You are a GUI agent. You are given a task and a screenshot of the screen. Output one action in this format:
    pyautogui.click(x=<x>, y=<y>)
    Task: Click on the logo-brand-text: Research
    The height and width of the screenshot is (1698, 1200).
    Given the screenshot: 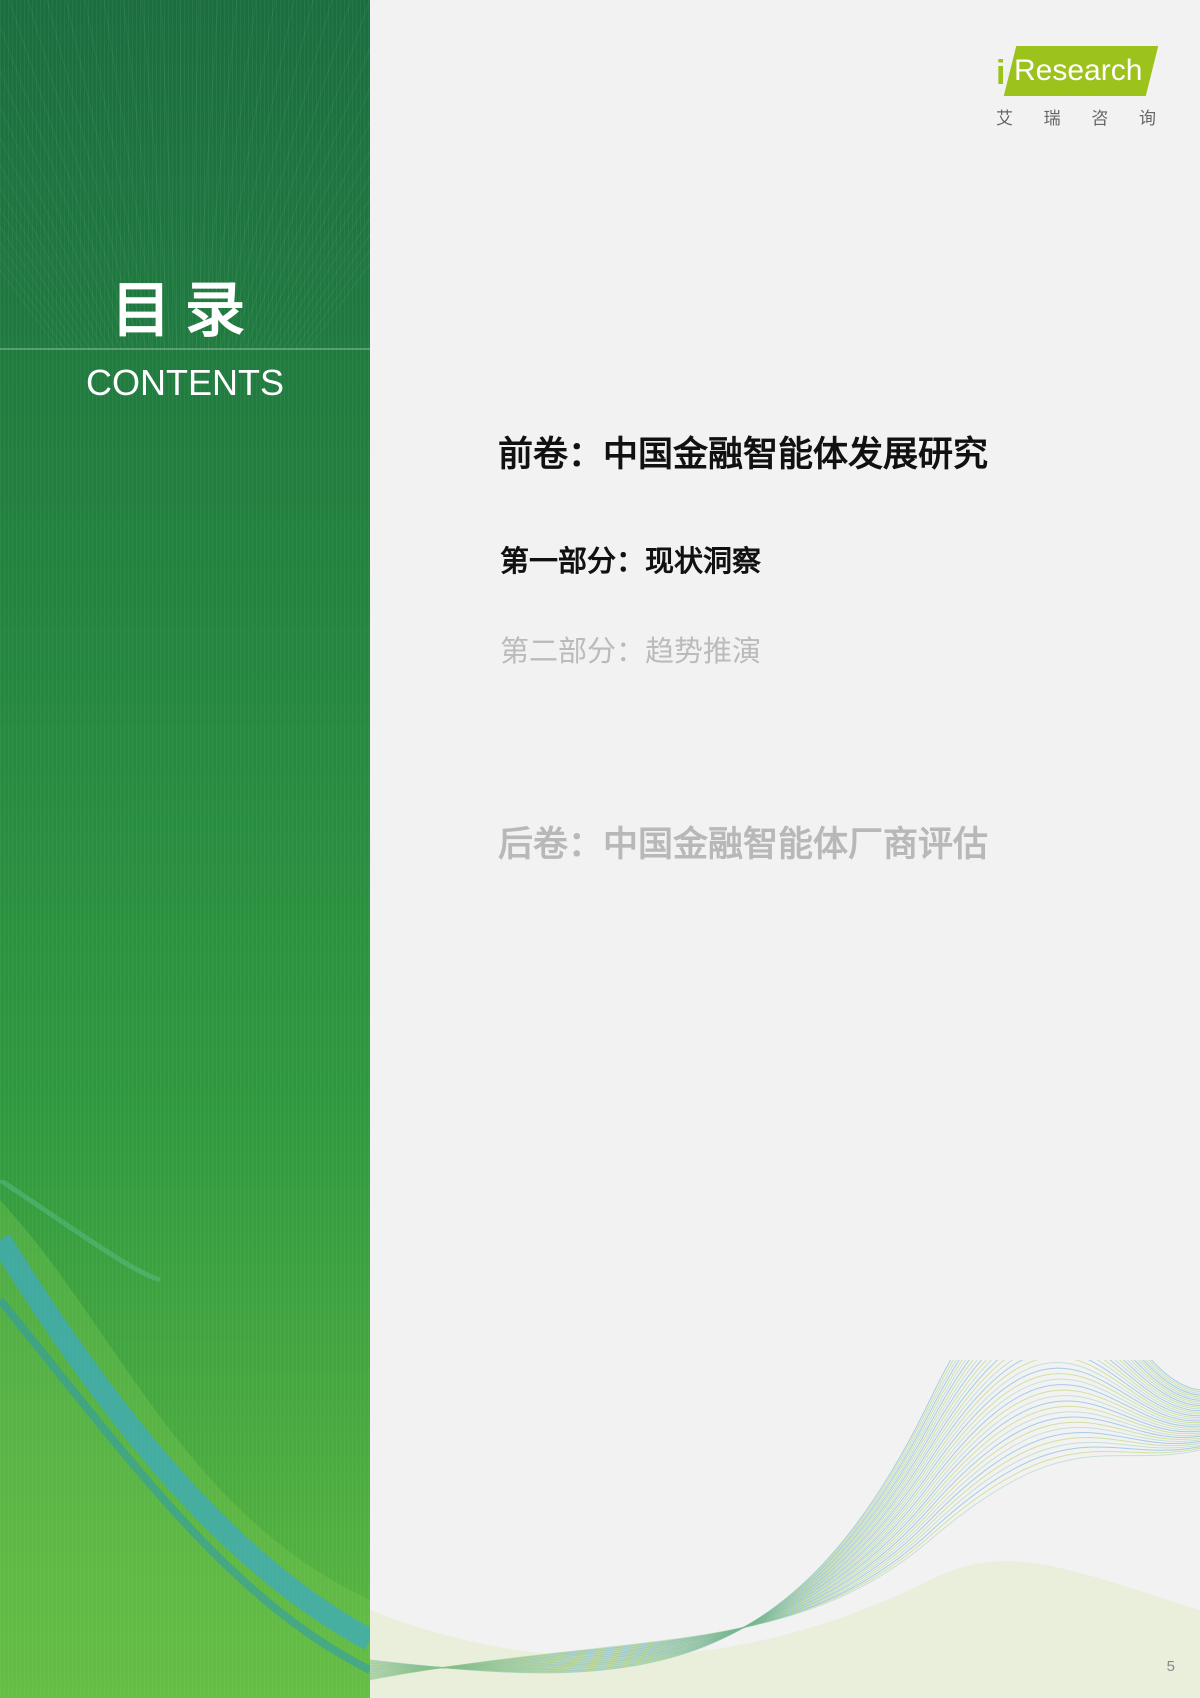 What is the action you would take?
    pyautogui.click(x=1078, y=70)
    